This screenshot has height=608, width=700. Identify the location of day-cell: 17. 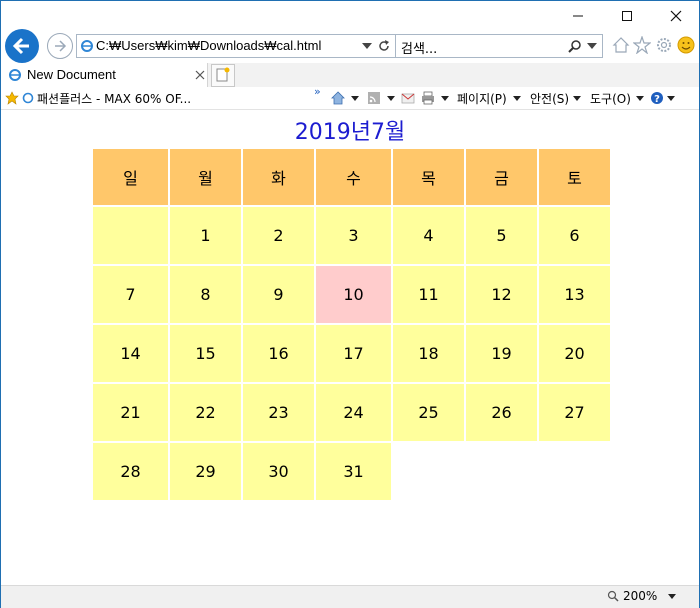
(353, 353).